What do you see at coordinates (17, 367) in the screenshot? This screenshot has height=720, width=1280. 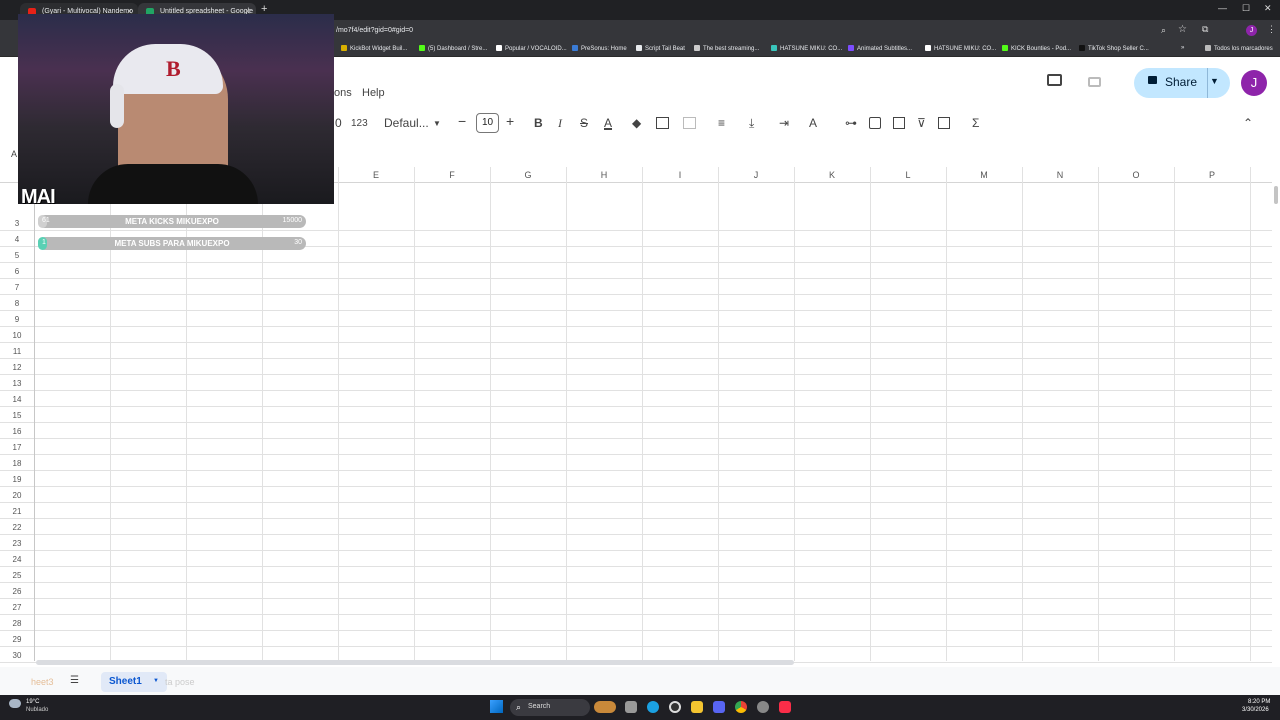 I see `row-header: 12` at bounding box center [17, 367].